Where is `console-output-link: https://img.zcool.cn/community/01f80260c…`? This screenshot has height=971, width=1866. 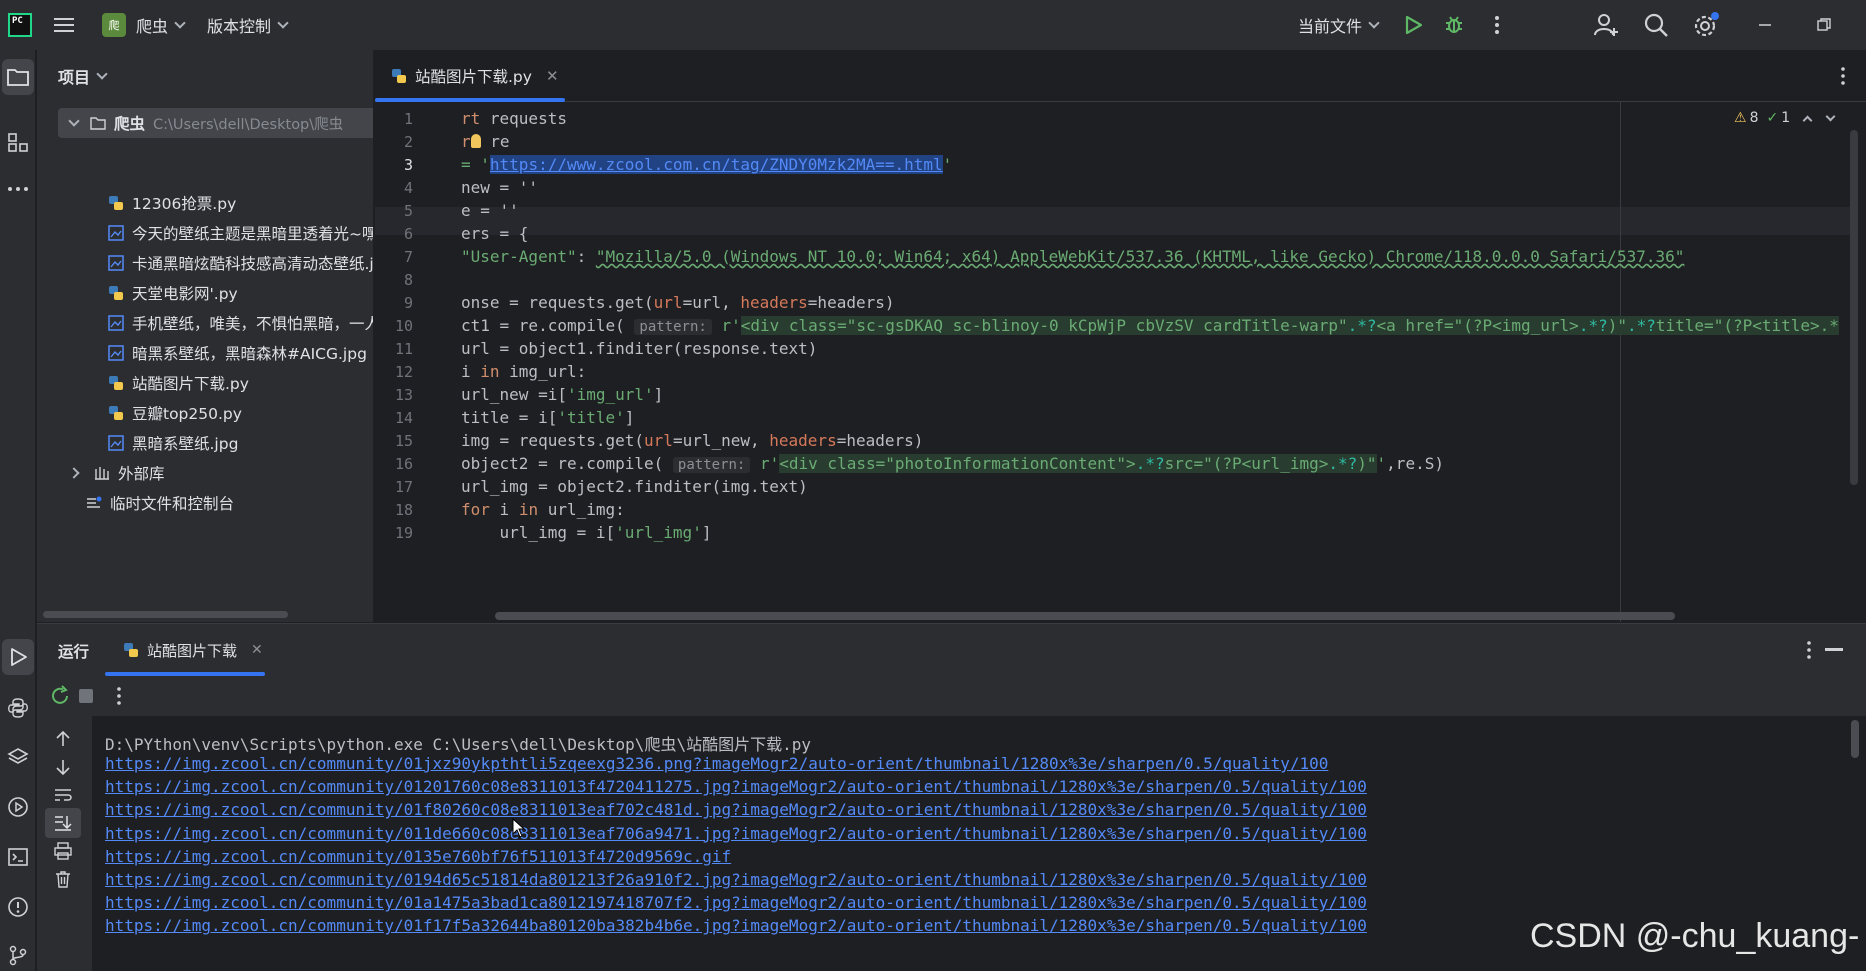
console-output-link: https://img.zcool.cn/community/01f80260c… is located at coordinates (736, 809).